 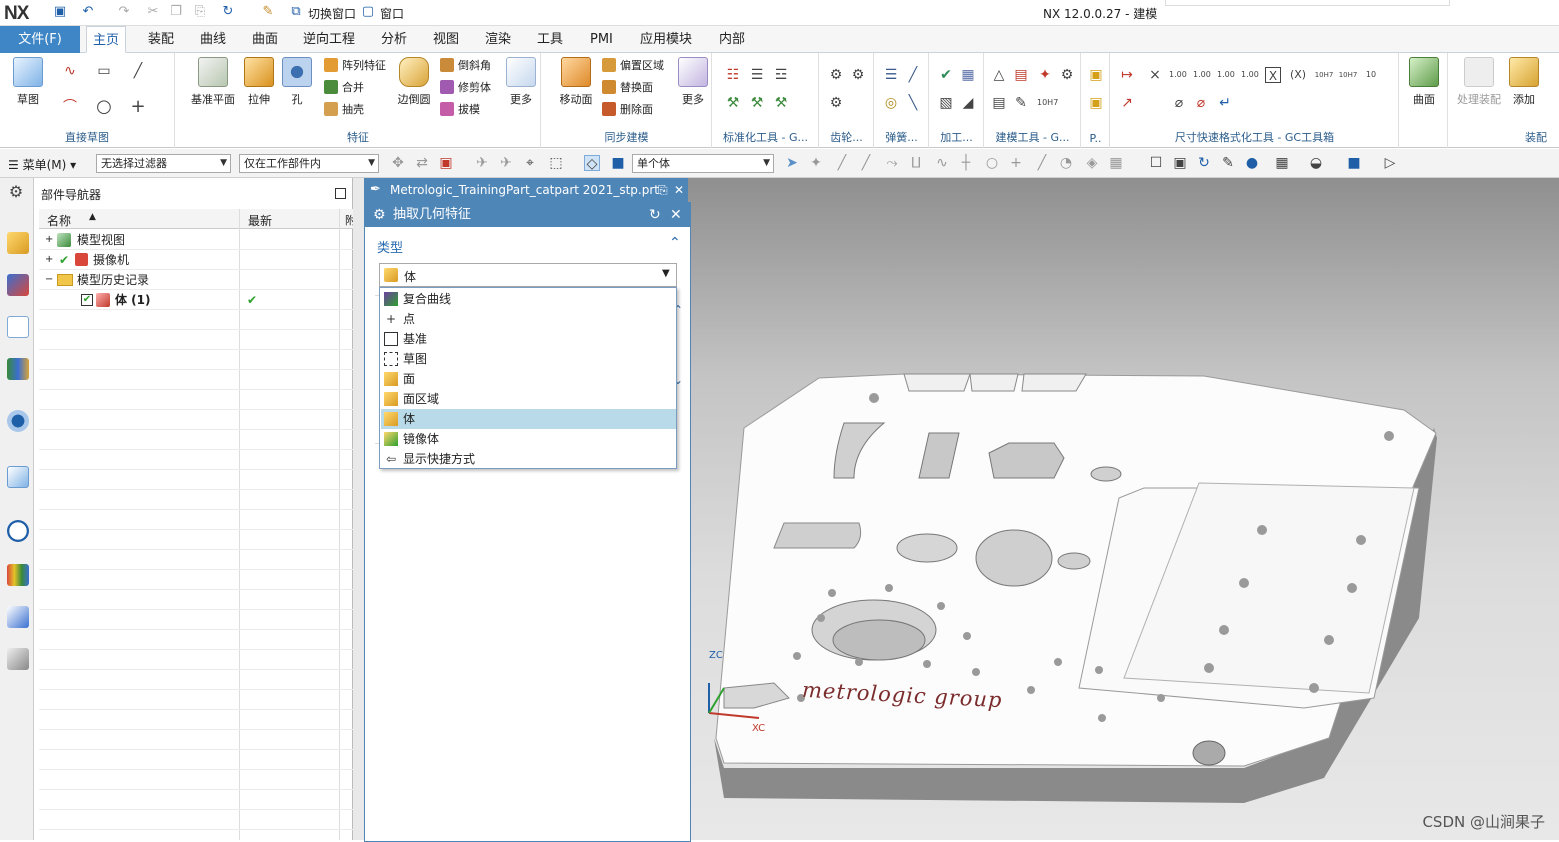 I want to click on tab-home: 主页, so click(x=106, y=39).